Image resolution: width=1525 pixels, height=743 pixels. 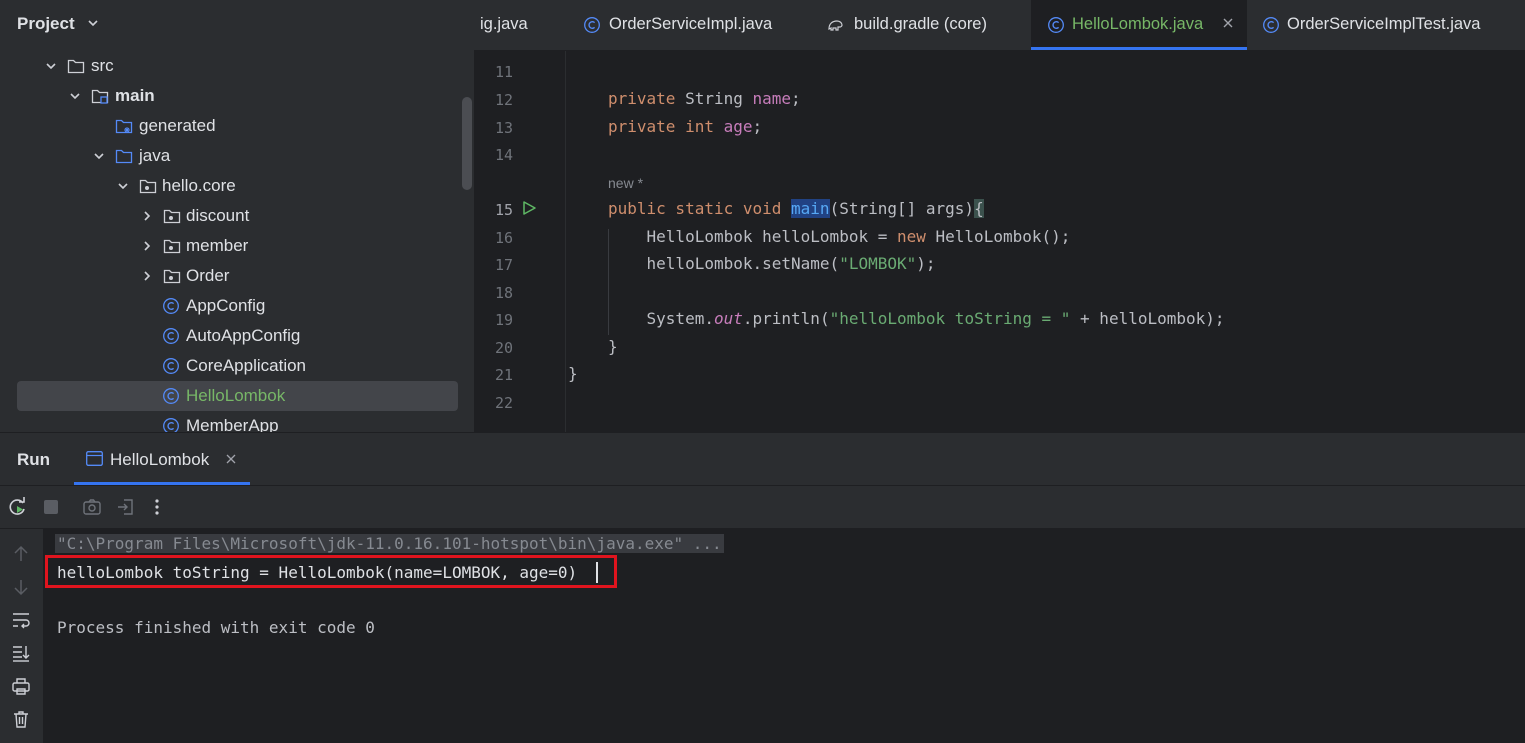 What do you see at coordinates (999, 401) in the screenshot?
I see `code-line-22: 22` at bounding box center [999, 401].